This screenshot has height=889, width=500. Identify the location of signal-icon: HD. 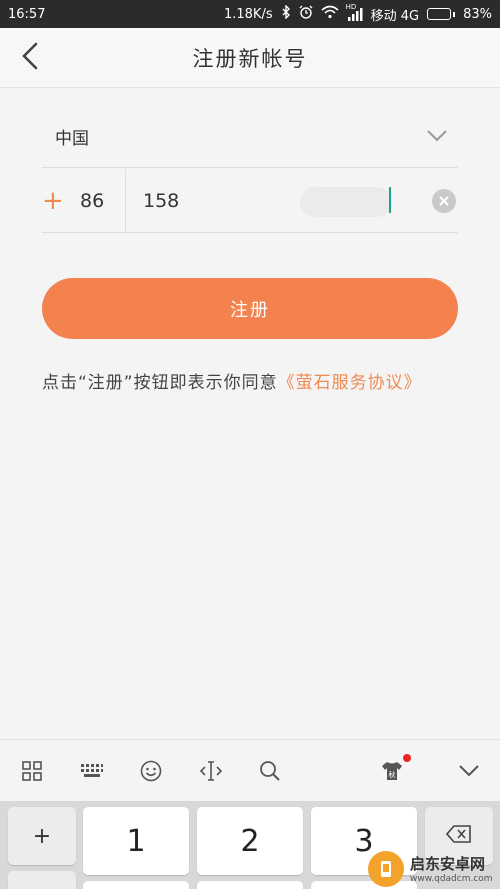
(354, 12).